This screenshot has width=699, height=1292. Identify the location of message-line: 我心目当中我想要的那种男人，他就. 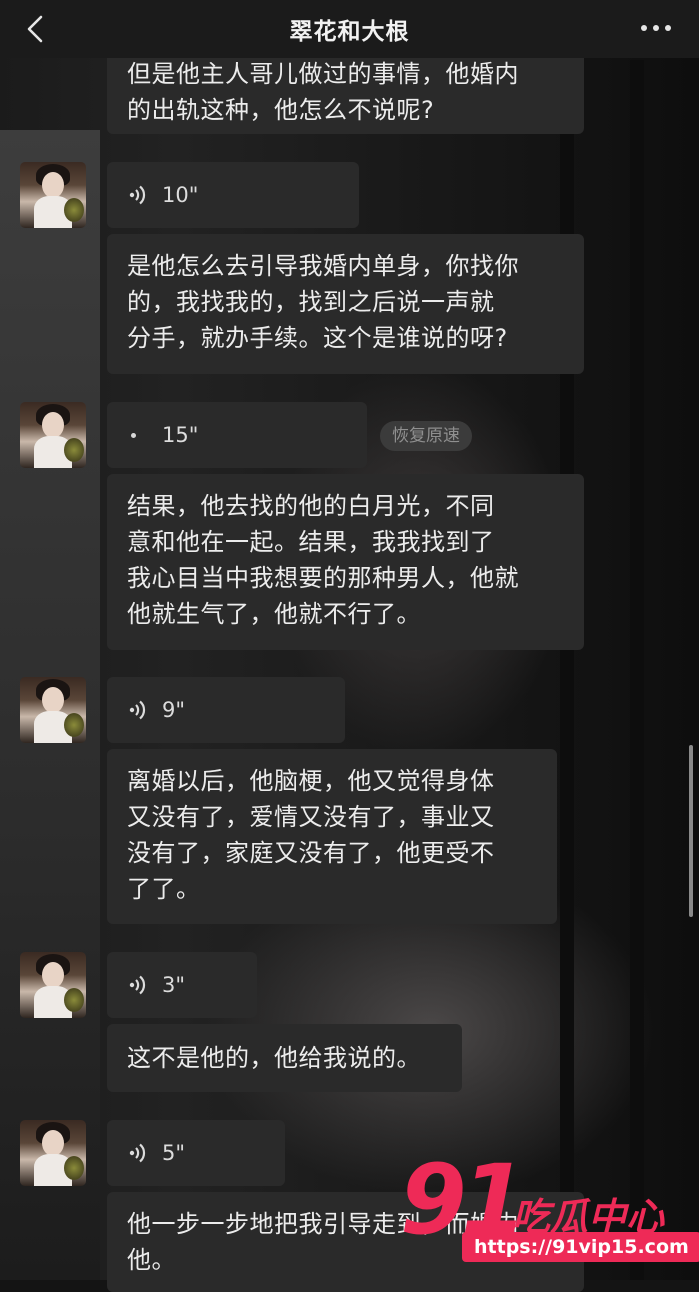
(323, 578).